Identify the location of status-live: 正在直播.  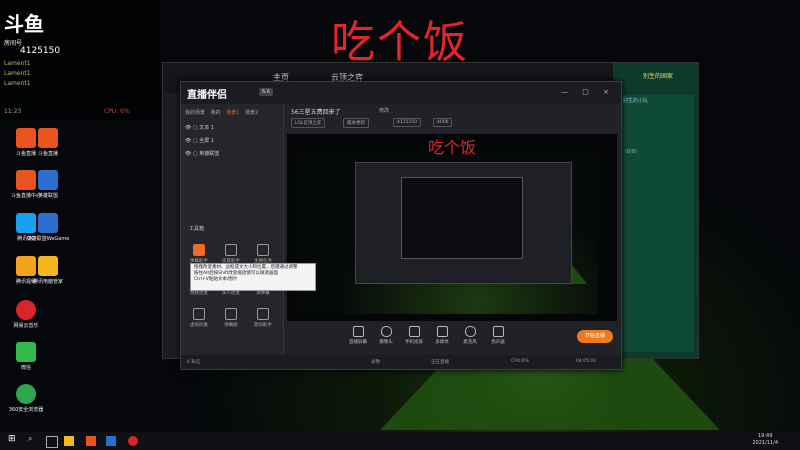
(440, 362).